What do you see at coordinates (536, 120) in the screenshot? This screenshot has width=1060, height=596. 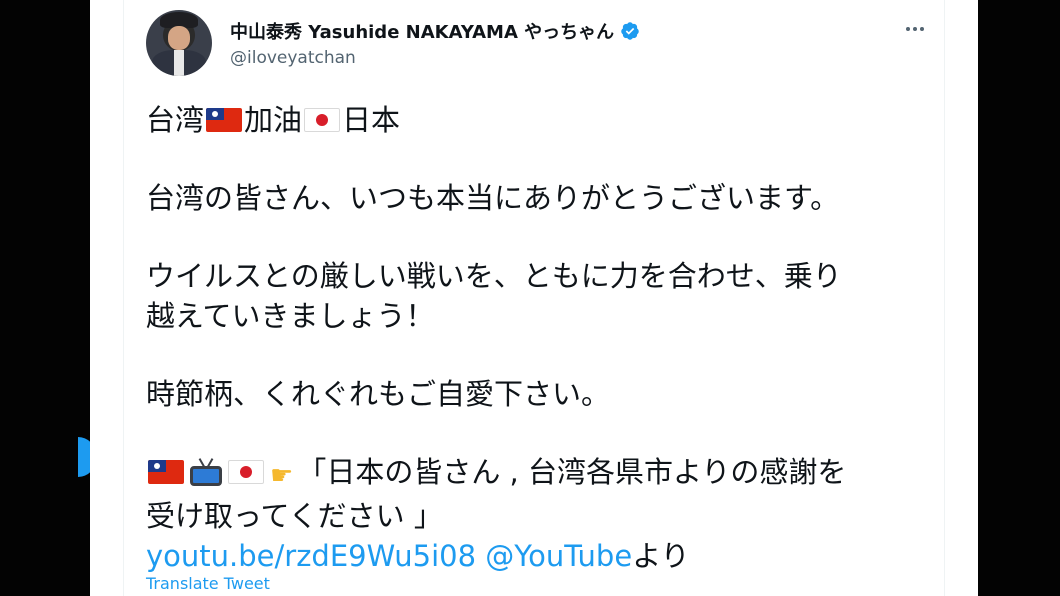 I see `tweet-line-1: 台湾 加油 日本` at bounding box center [536, 120].